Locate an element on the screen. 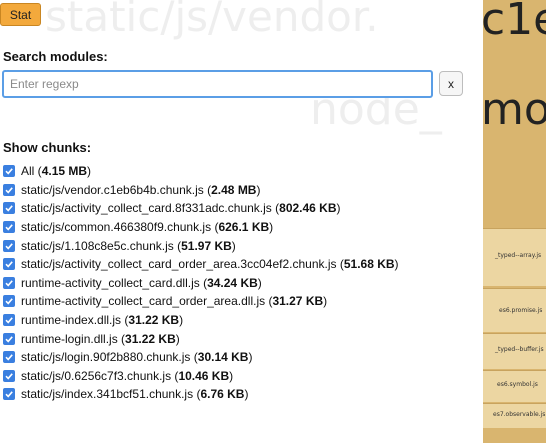 This screenshot has height=443, width=546. chunk-name: static/js/0.6256c7f3.chunk.js is located at coordinates (96, 375).